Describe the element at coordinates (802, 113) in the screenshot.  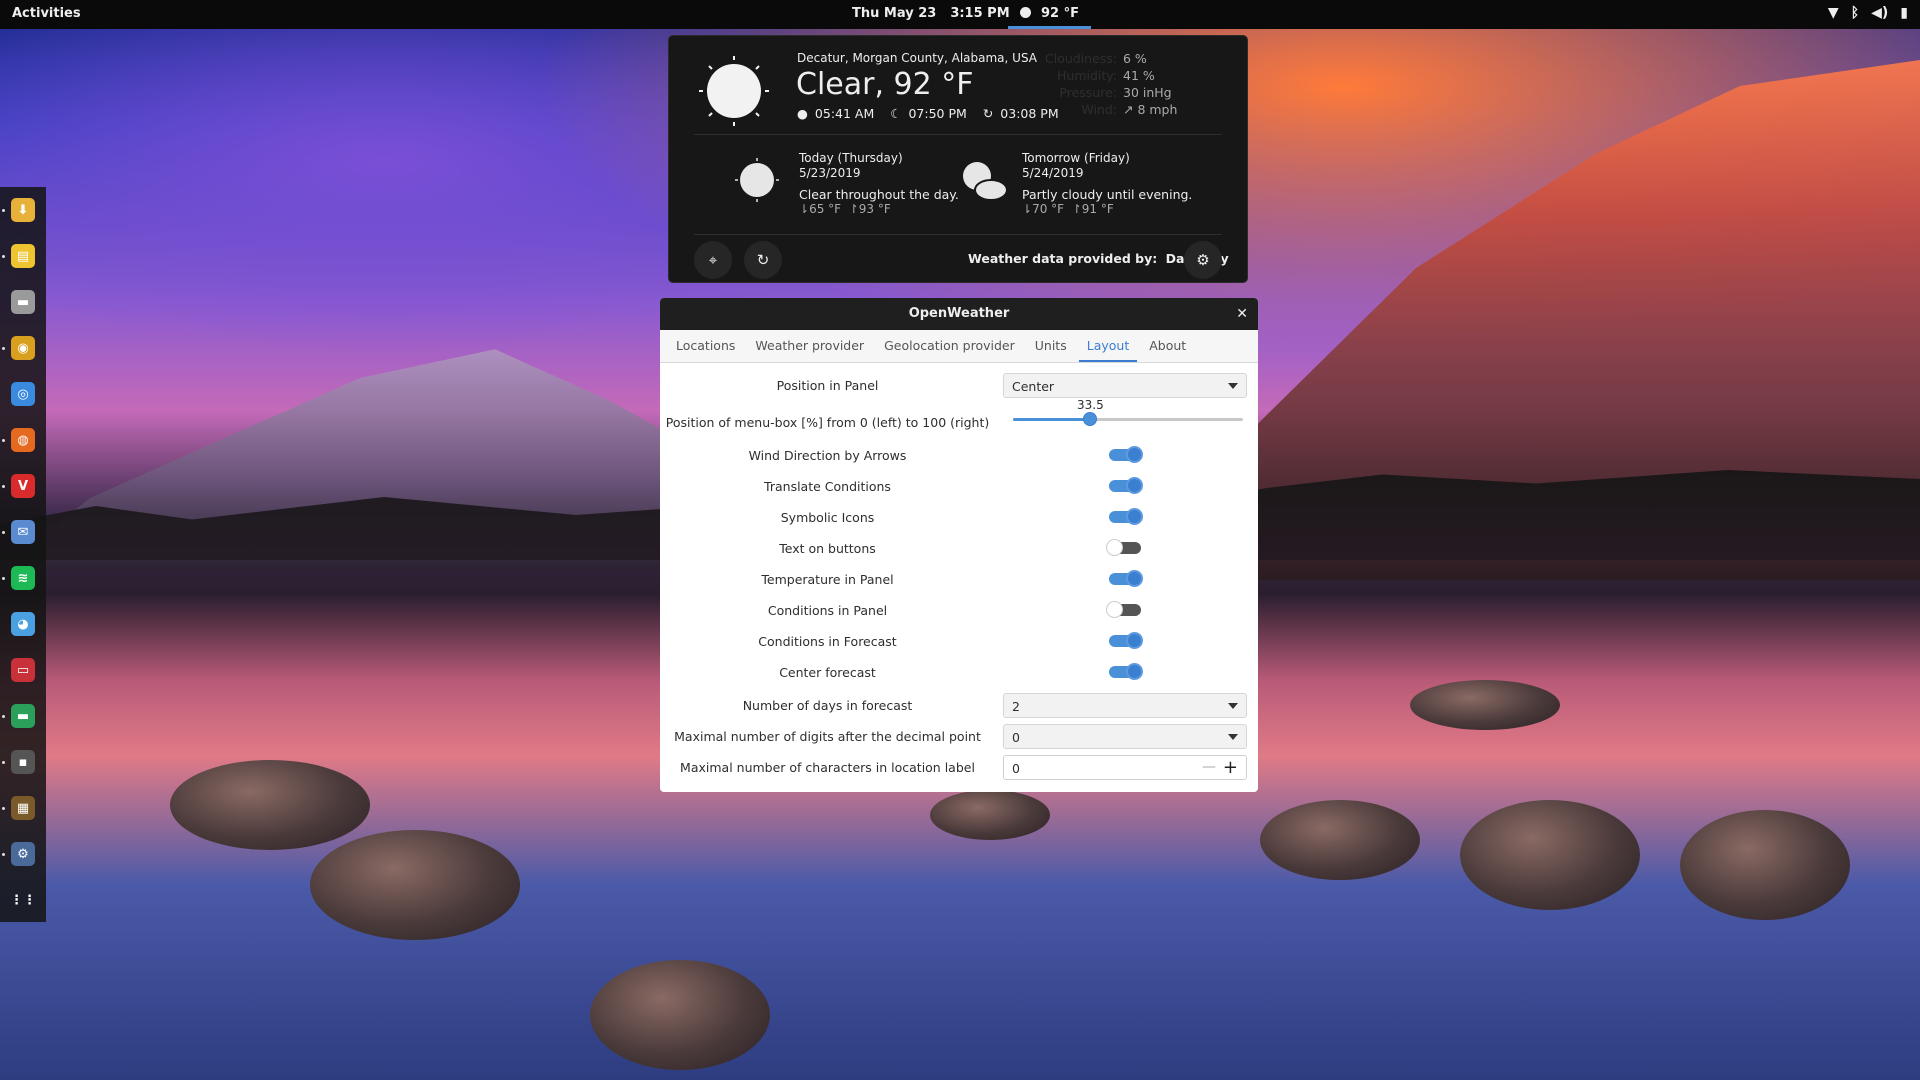
I see `sunrise-icon: ●` at that location.